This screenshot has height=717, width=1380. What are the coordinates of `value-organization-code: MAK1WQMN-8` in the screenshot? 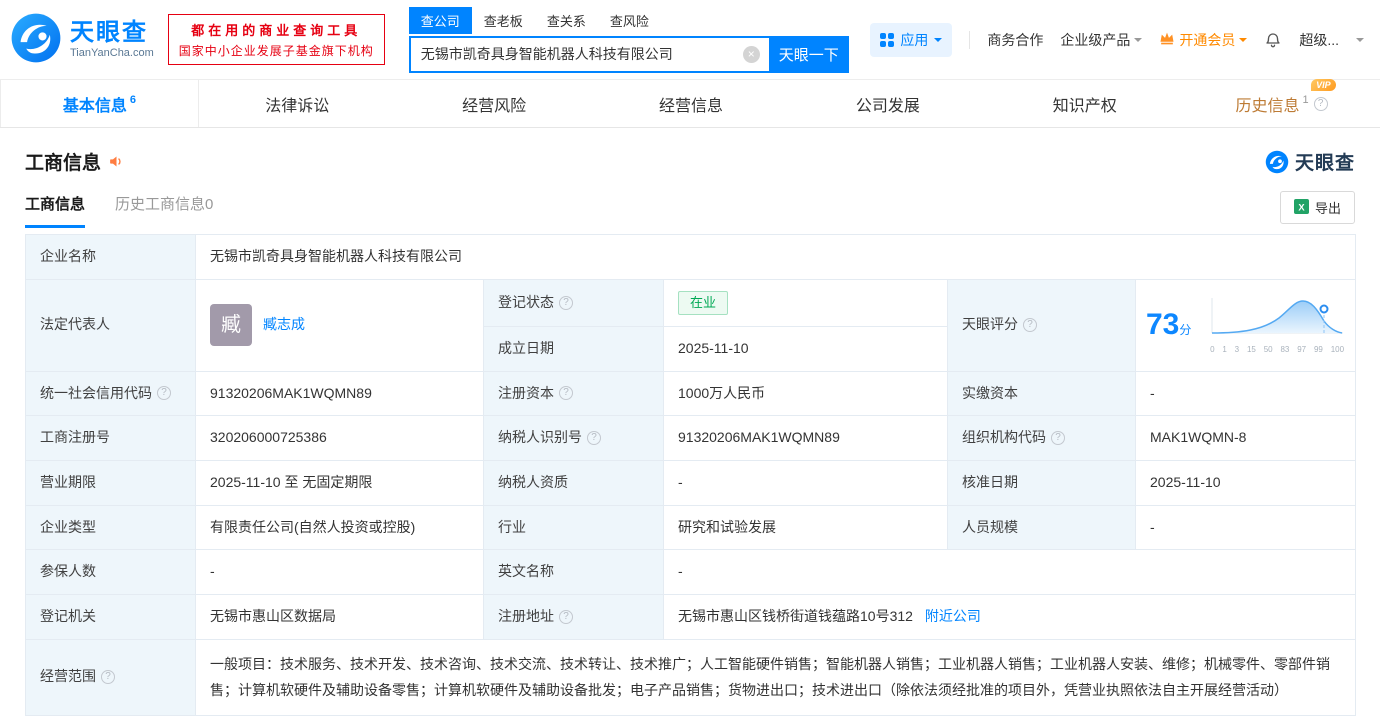 It's located at (1245, 438).